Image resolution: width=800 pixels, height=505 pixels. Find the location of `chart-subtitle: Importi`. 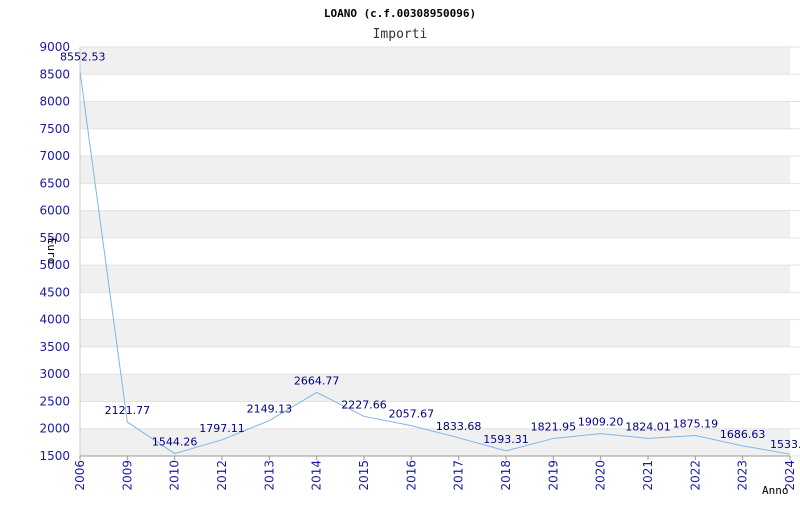

chart-subtitle: Importi is located at coordinates (400, 34).